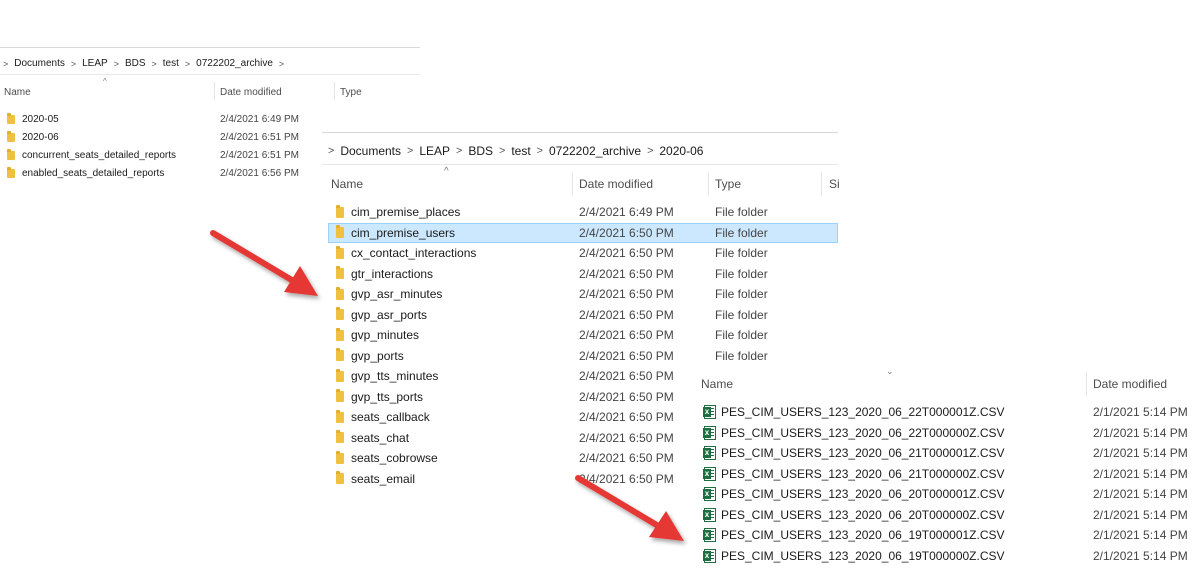  What do you see at coordinates (264, 263) in the screenshot?
I see `red-arrow-icon` at bounding box center [264, 263].